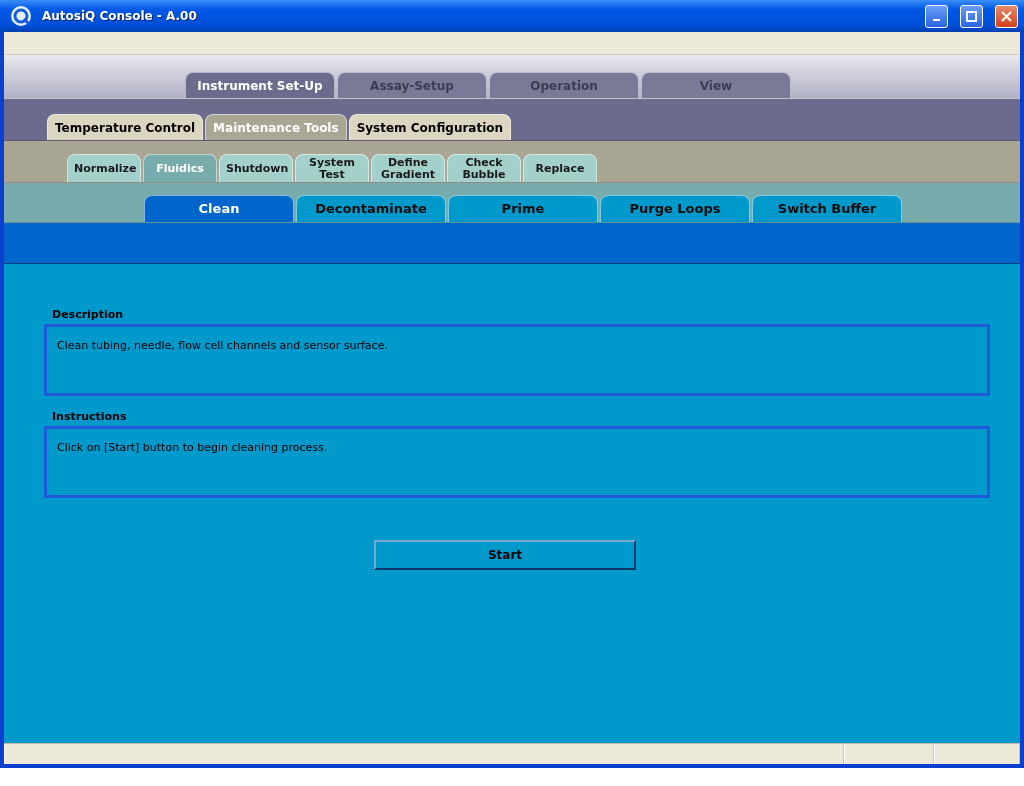 Image resolution: width=1024 pixels, height=786 pixels. Describe the element at coordinates (430, 127) in the screenshot. I see `tab: System Configuration` at that location.